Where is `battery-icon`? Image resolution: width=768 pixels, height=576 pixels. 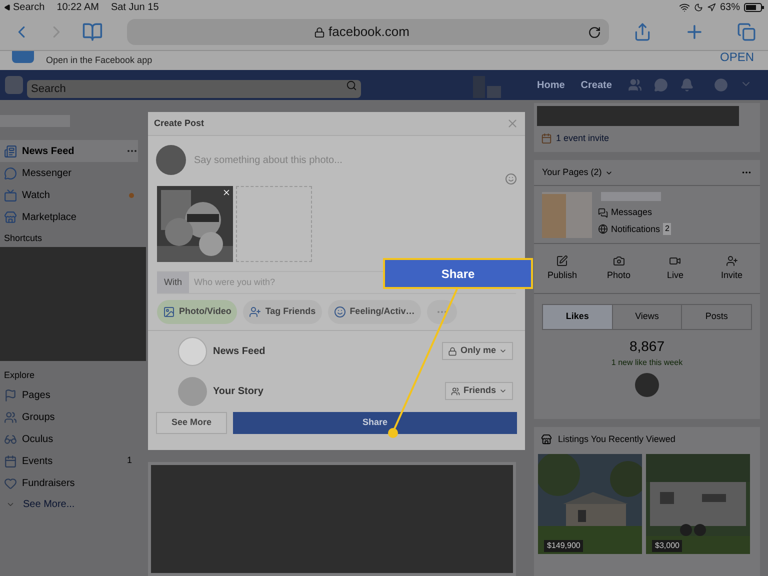 battery-icon is located at coordinates (754, 7).